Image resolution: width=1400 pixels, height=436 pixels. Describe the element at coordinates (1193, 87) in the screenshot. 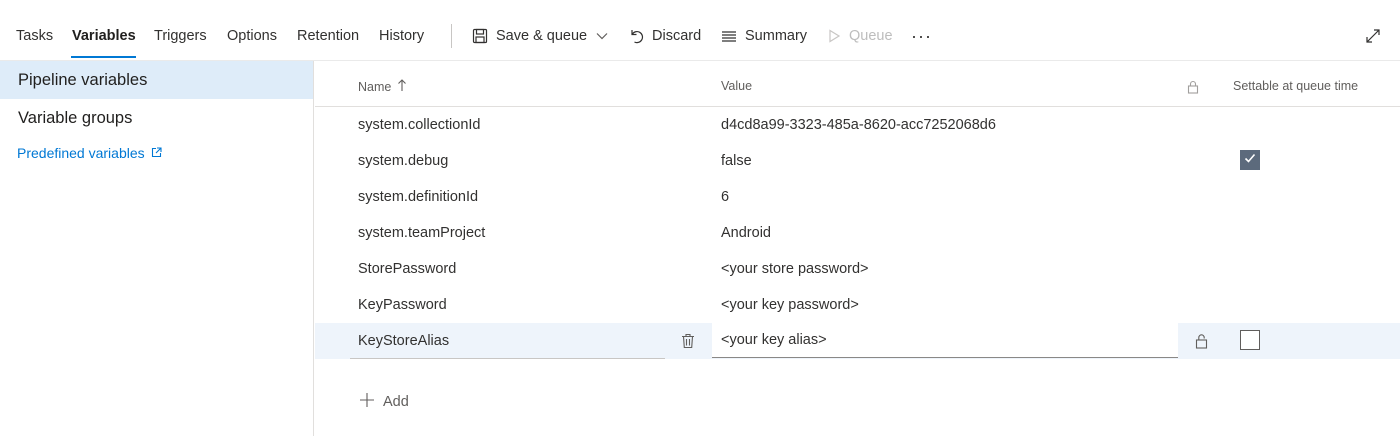

I see `lock-icon` at that location.